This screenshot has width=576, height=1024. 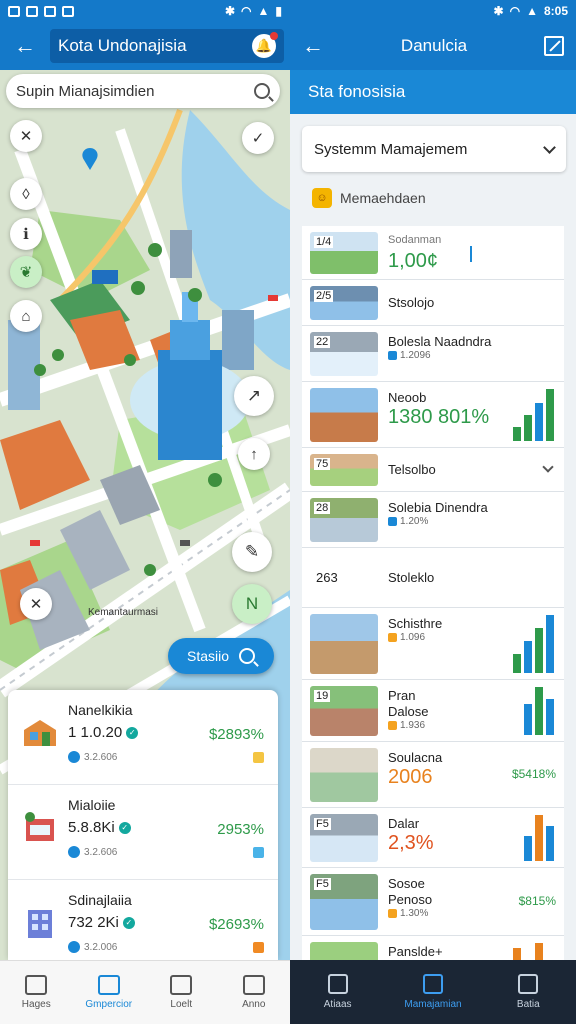 I want to click on route-icon: ↗, so click(x=254, y=396).